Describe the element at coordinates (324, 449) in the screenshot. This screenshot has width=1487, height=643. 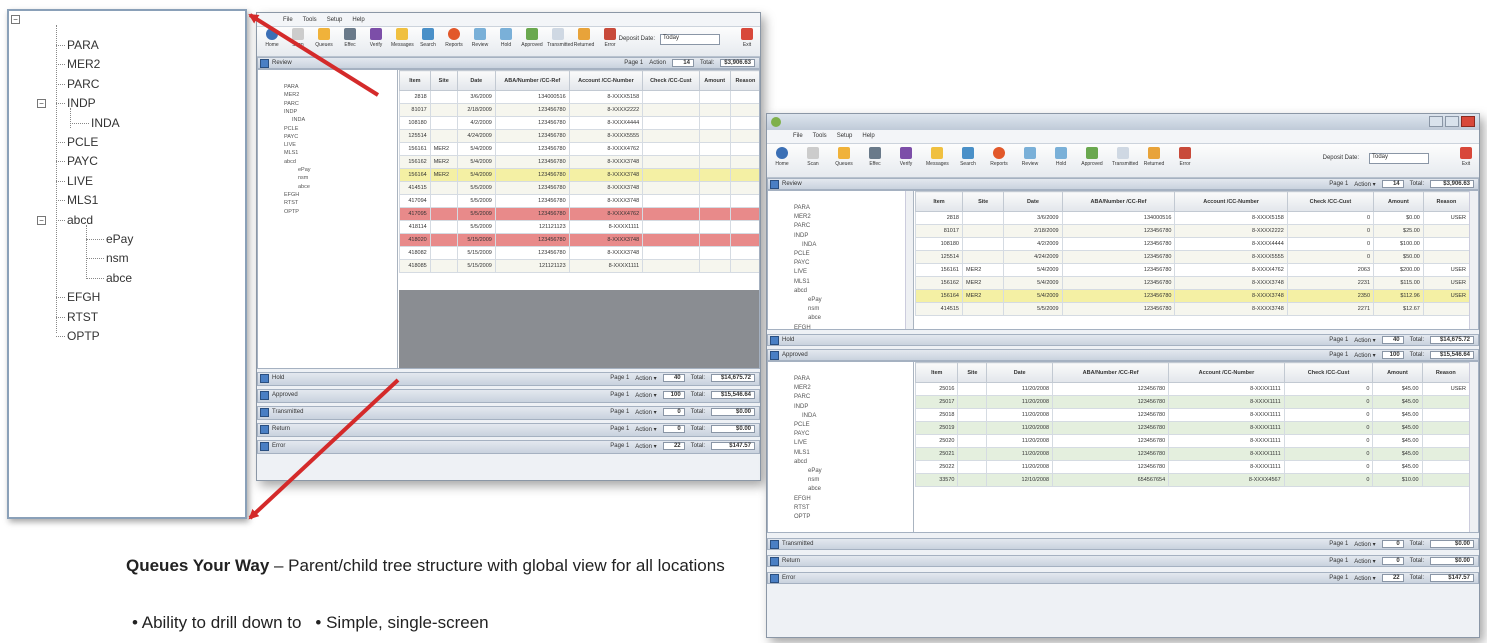
I see `arrow-bottom` at that location.